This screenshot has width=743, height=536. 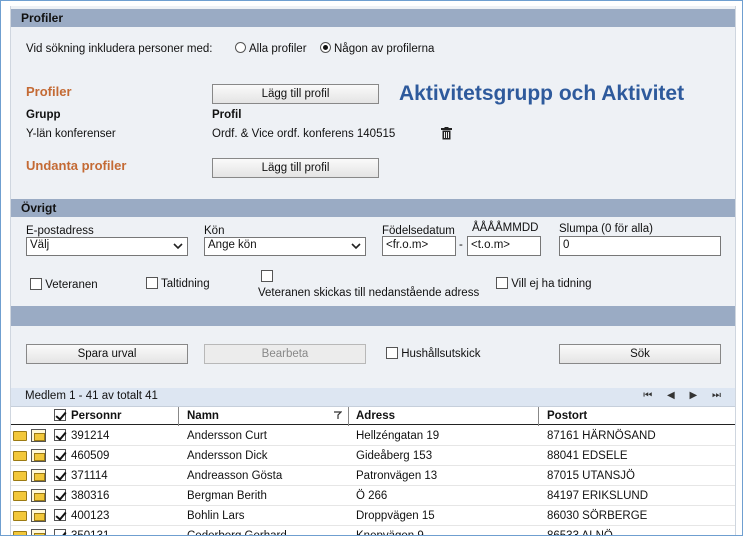 I want to click on gender-select: Ange kön, so click(x=285, y=246).